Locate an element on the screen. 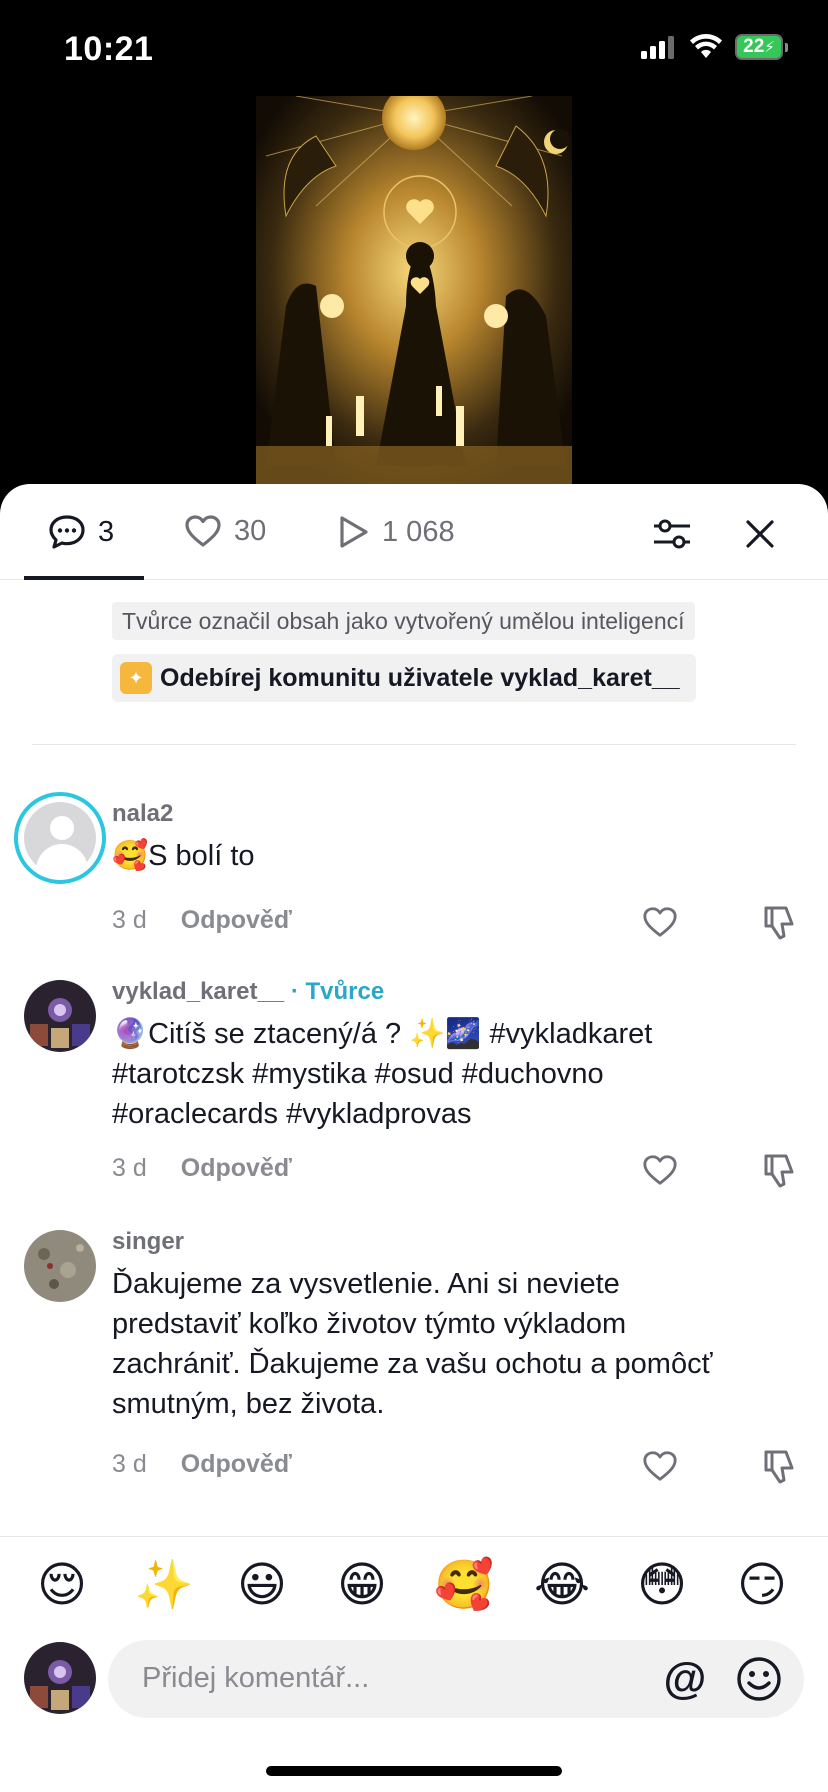 This screenshot has width=828, height=1792. emoji-button: 😏 is located at coordinates (762, 1585).